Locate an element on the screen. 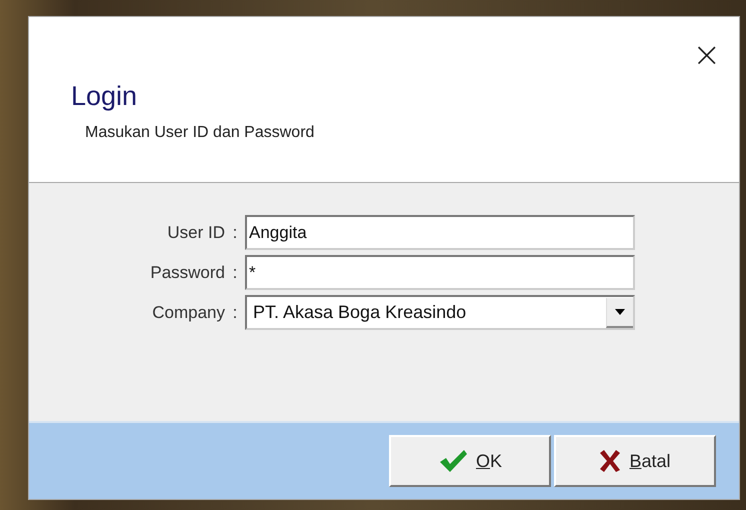 Image resolution: width=746 pixels, height=510 pixels. dialog-subtitle: Masukan User ID dan Password is located at coordinates (200, 133).